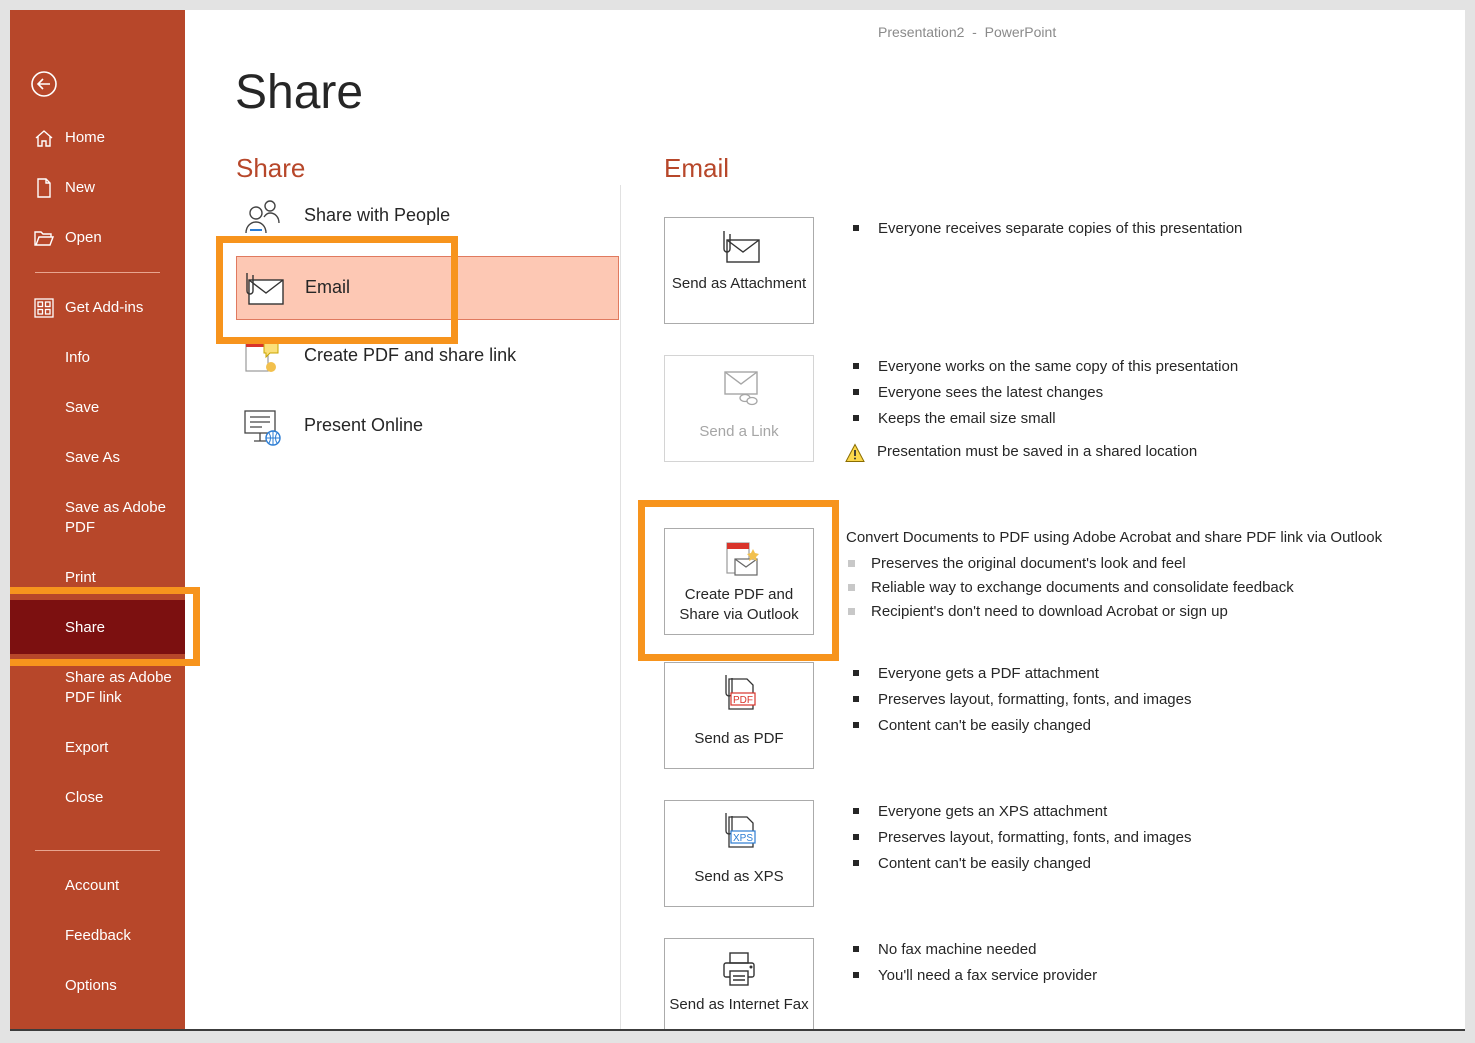 The width and height of the screenshot is (1475, 1043). I want to click on nav-label: New, so click(80, 187).